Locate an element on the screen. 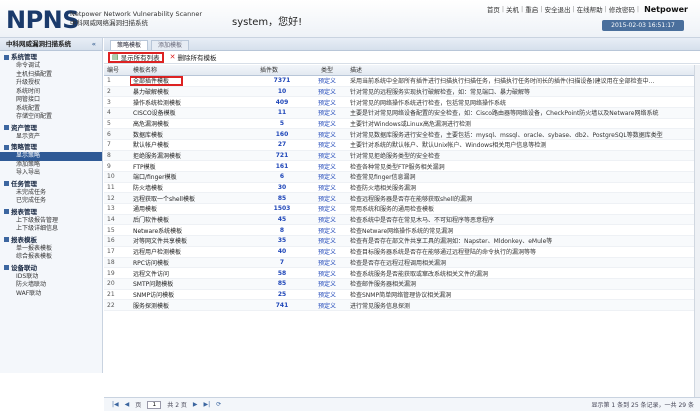 This screenshot has width=700, height=411. sidebar-item: 网管接口 is located at coordinates (51, 100).